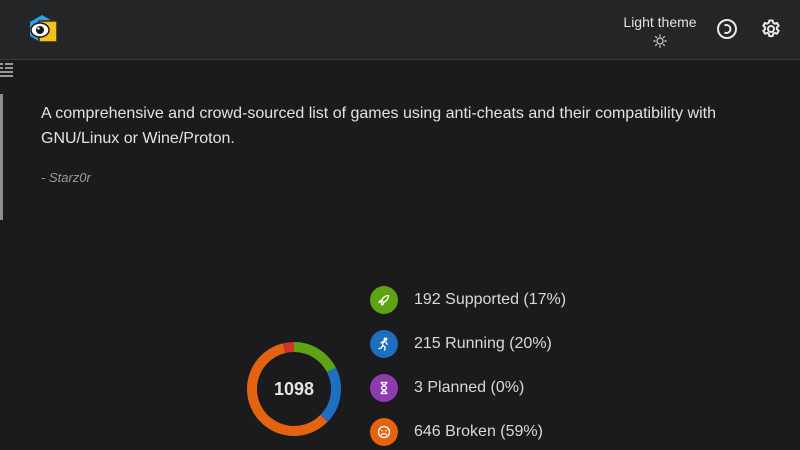 The height and width of the screenshot is (450, 800). I want to click on total-games-count: 1098, so click(294, 389).